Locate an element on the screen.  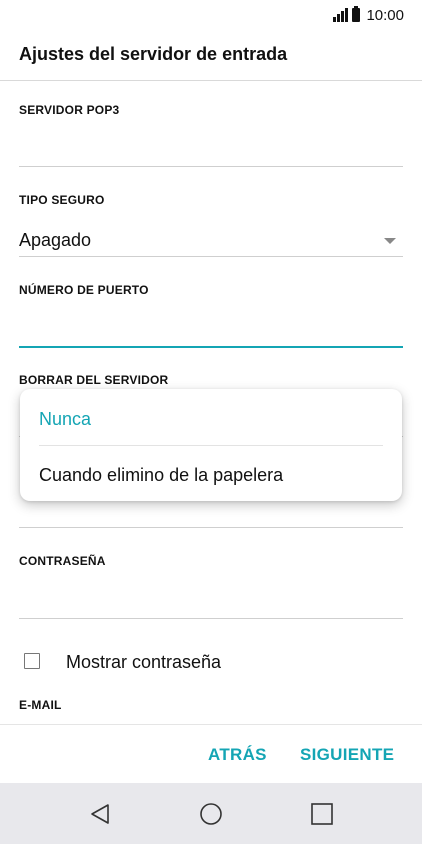
show-password-checkbox is located at coordinates (32, 661).